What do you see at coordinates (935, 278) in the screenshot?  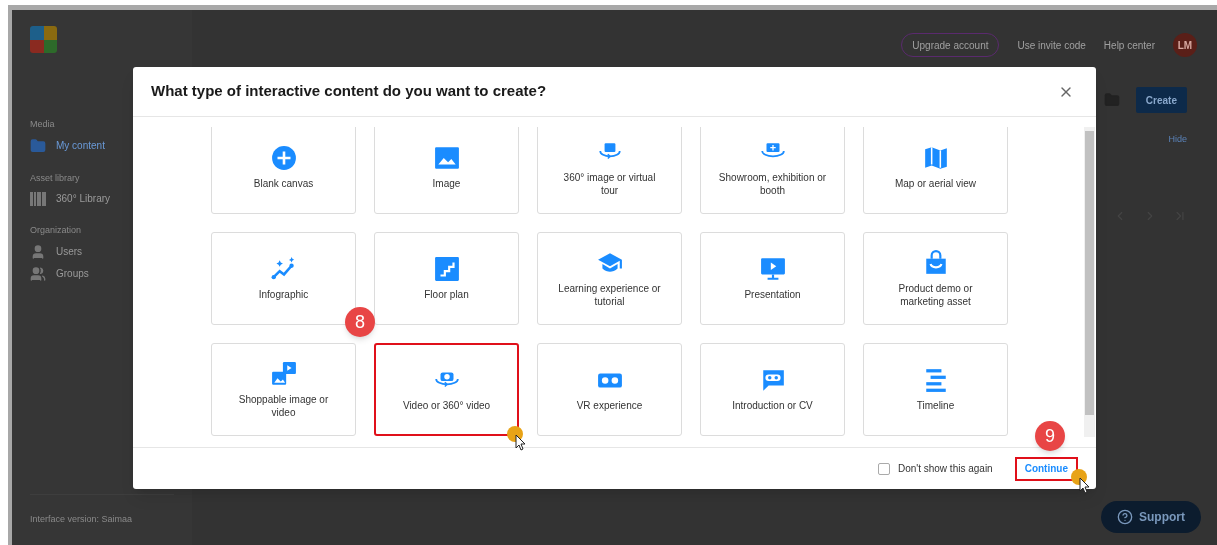 I see `content-type-tile: Product demo or marketing asset` at bounding box center [935, 278].